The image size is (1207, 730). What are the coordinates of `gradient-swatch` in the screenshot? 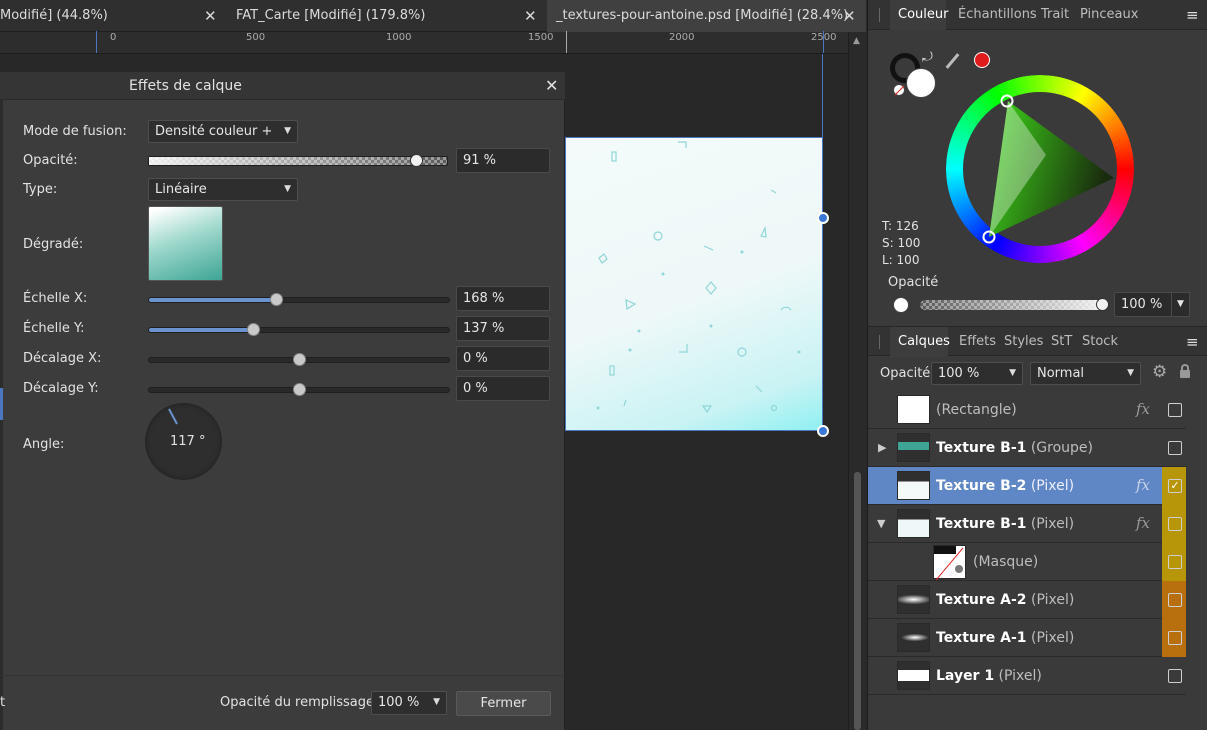 It's located at (185, 243).